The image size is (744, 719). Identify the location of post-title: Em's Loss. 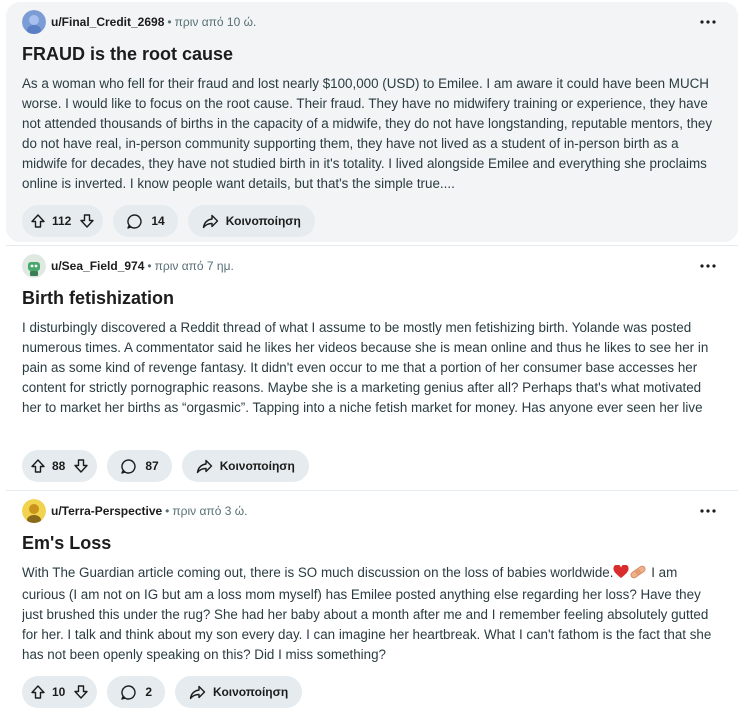
(66, 543).